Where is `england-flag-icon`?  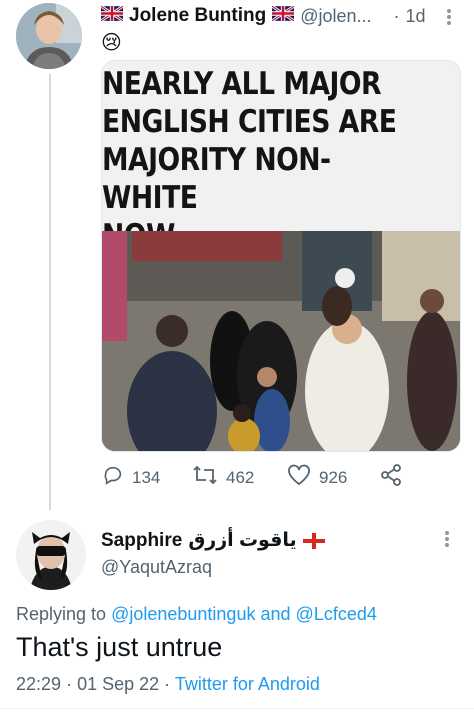 england-flag-icon is located at coordinates (313, 540).